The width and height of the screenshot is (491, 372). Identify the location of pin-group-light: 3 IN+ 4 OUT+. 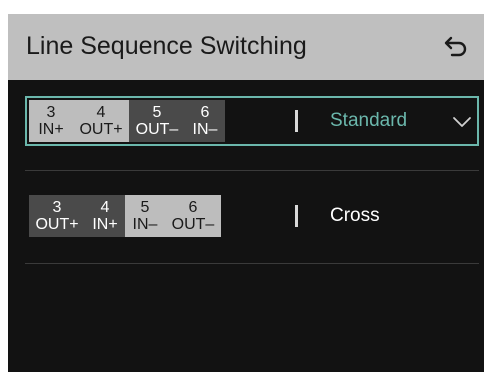
(79, 121).